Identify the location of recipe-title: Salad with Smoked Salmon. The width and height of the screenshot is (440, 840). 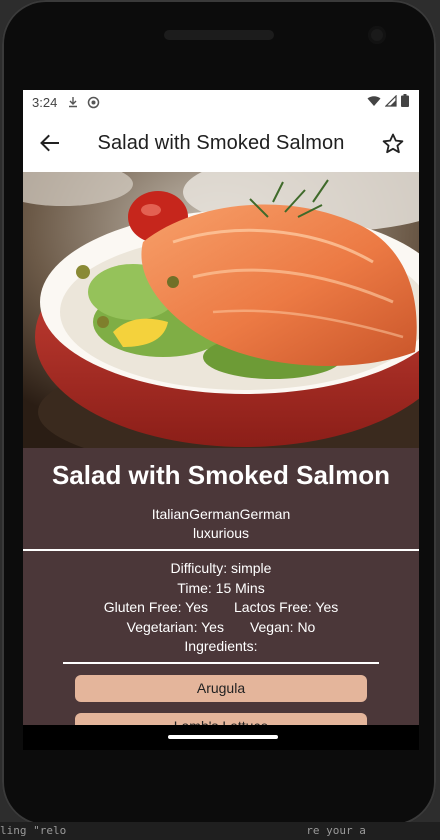
(221, 475).